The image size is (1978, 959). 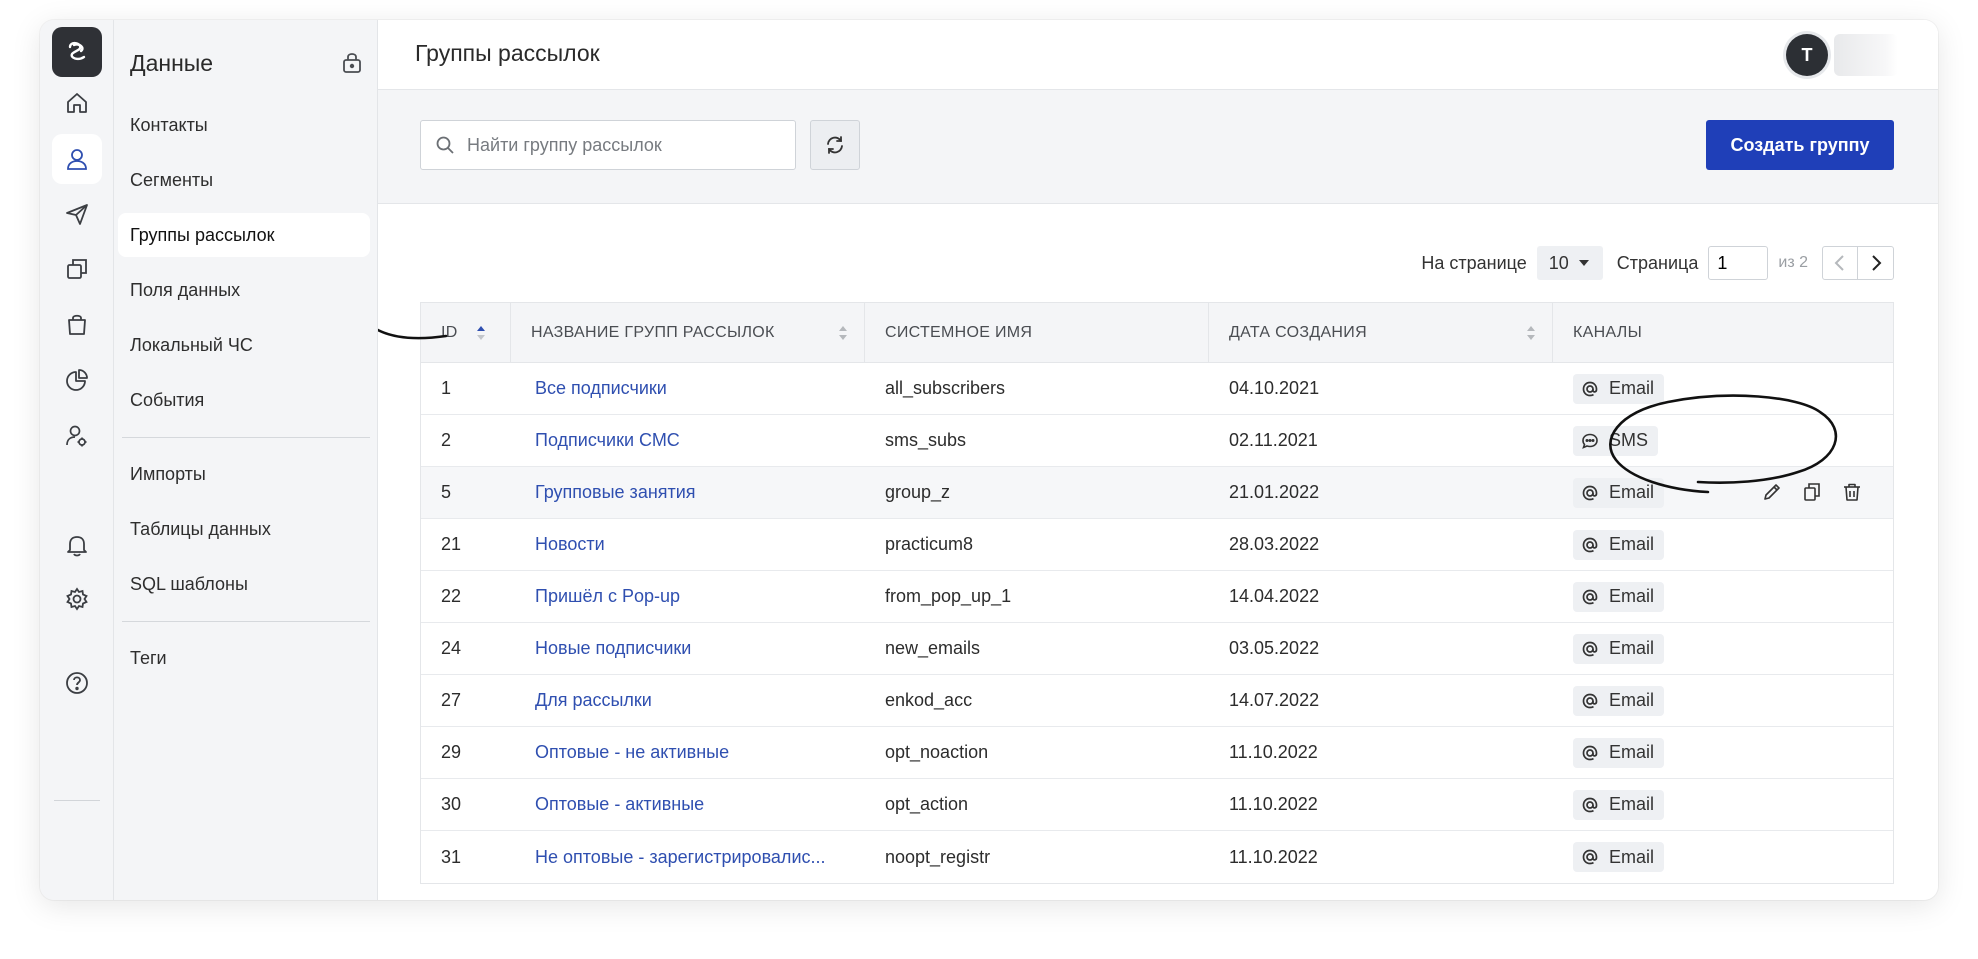 What do you see at coordinates (688, 752) in the screenshot?
I see `cell-group-name-link: Оптовые - не активные` at bounding box center [688, 752].